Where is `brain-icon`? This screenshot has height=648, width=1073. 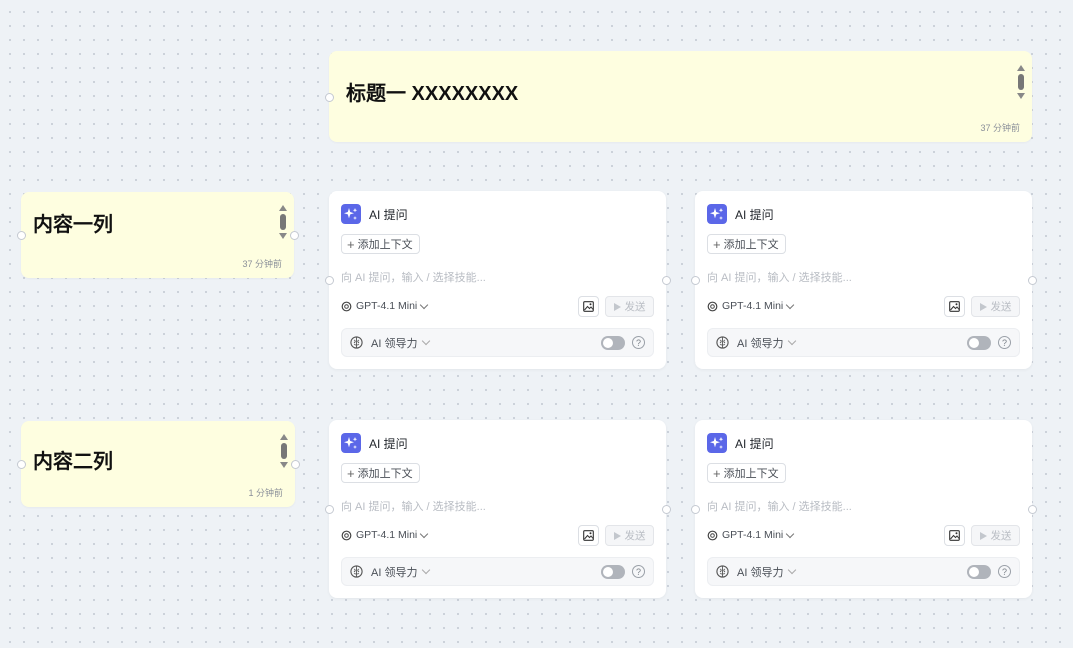 brain-icon is located at coordinates (356, 571).